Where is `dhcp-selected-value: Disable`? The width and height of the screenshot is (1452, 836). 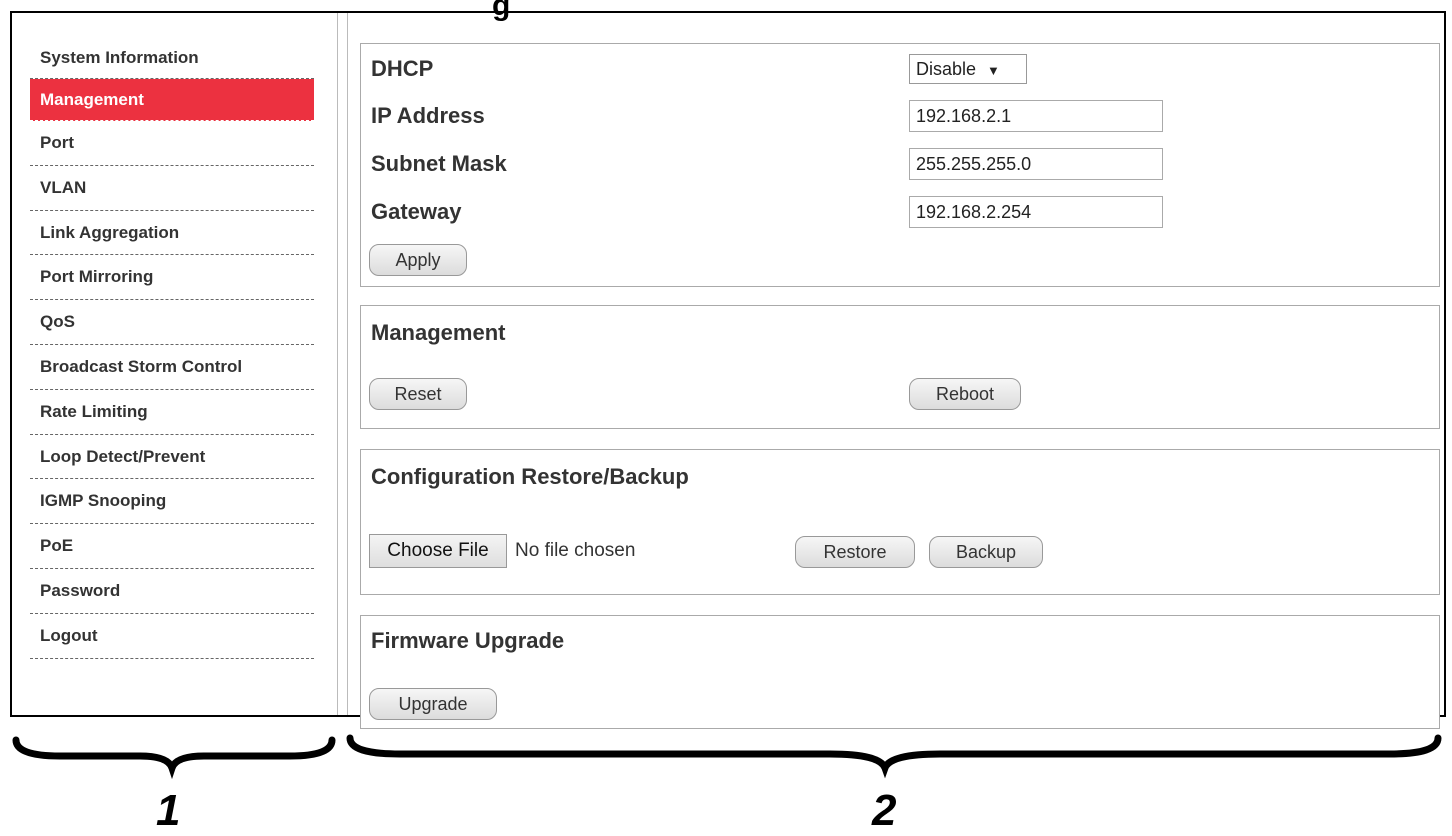
dhcp-selected-value: Disable is located at coordinates (946, 69).